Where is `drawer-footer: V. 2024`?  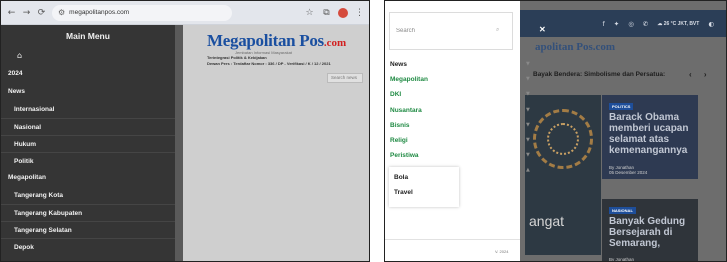
drawer-footer: V. 2024 is located at coordinates (452, 250).